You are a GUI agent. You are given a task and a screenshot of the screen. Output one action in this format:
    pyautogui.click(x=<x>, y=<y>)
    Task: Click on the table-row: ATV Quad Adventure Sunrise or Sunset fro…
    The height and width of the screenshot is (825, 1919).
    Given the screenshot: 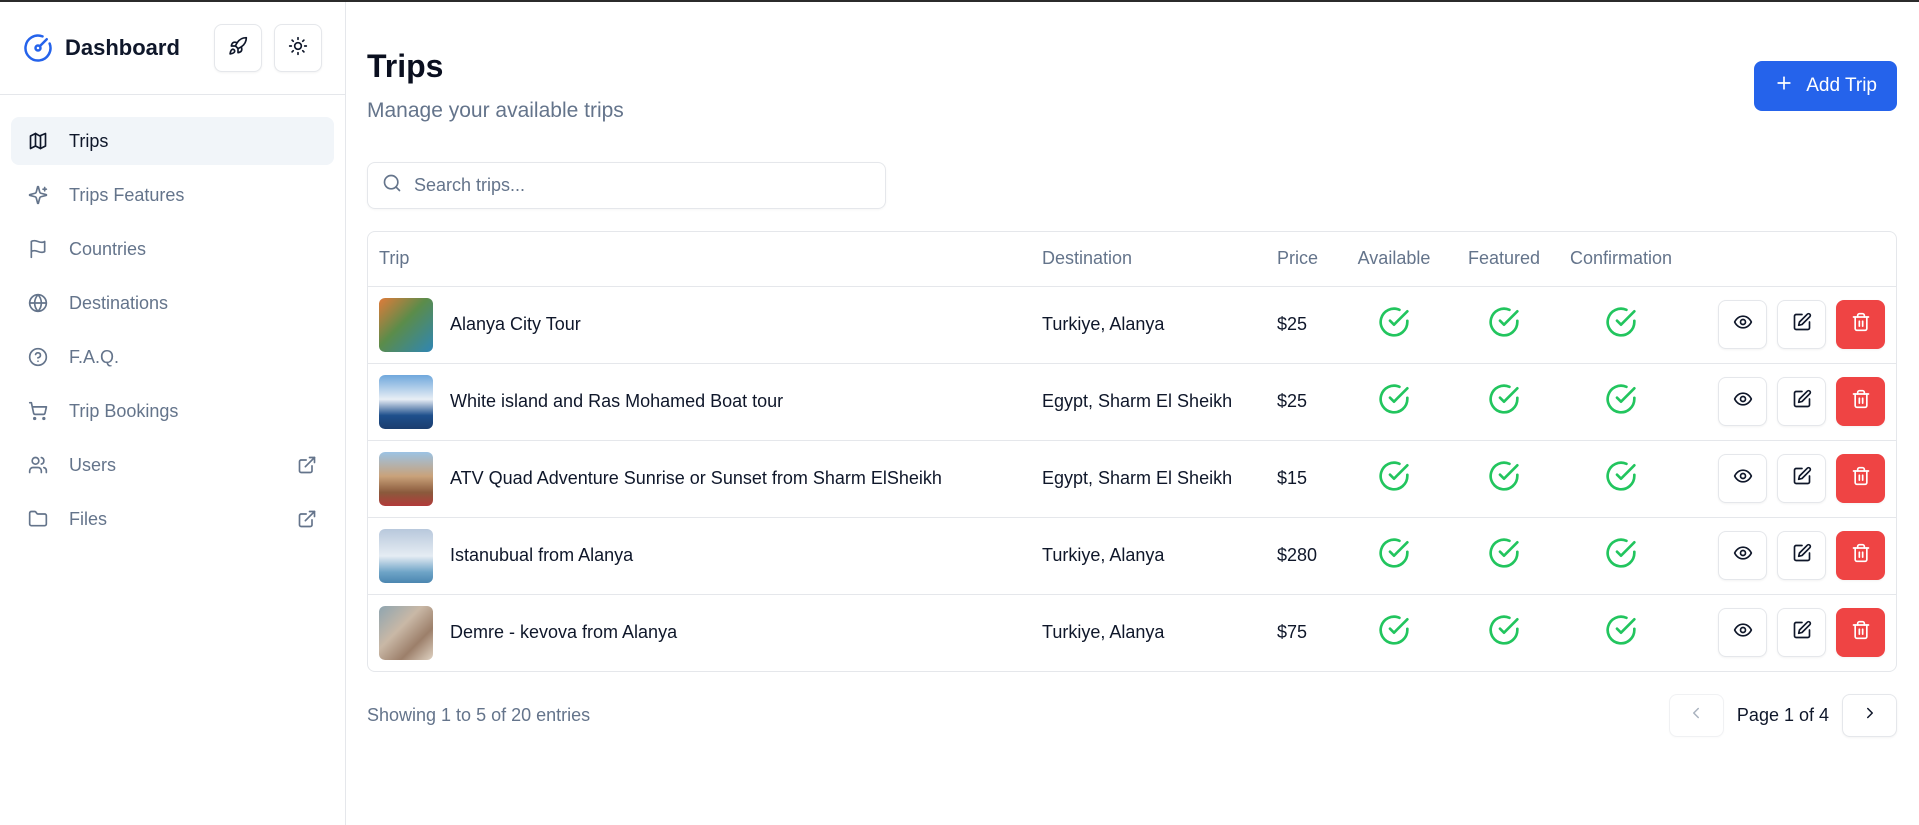 What is the action you would take?
    pyautogui.click(x=1132, y=479)
    